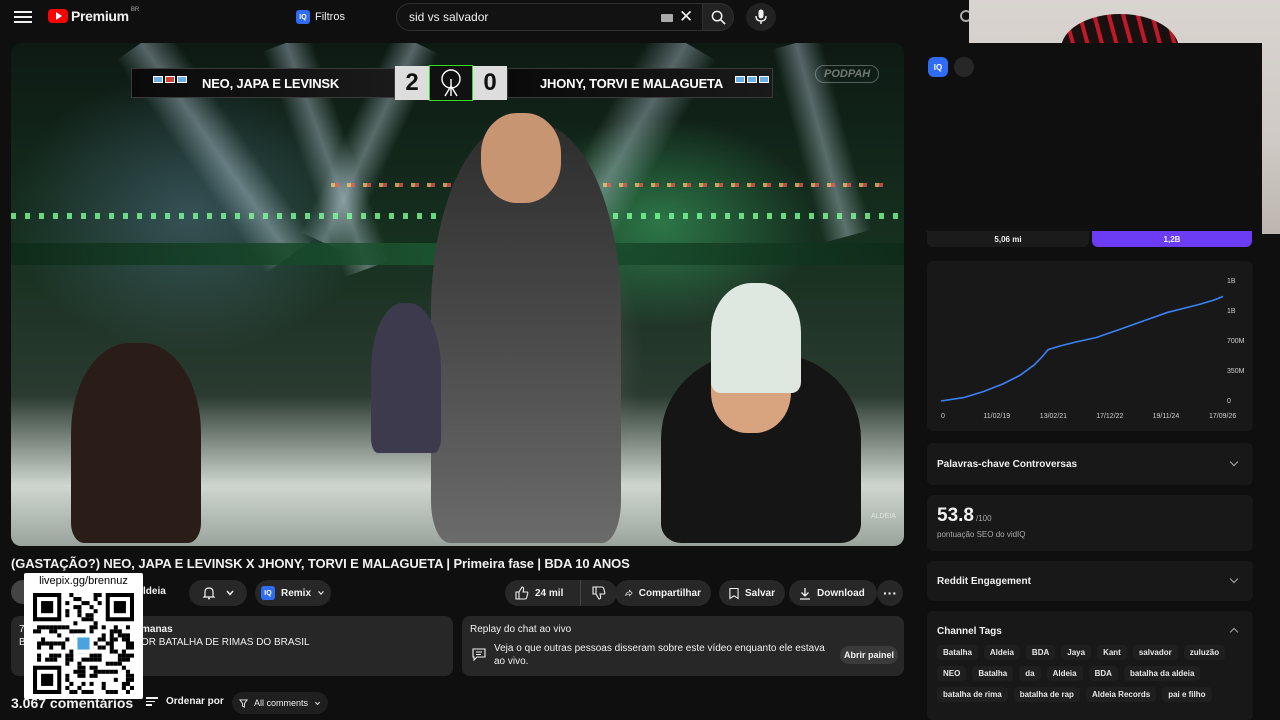 The height and width of the screenshot is (720, 1280). Describe the element at coordinates (1090, 239) in the screenshot. I see `vidiq-stat-tabs: 5,06 mi 1,2B` at that location.